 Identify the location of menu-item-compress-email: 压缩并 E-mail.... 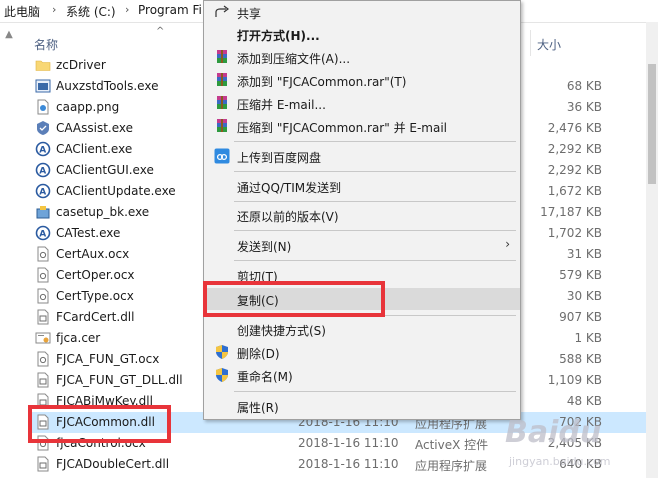
(362, 103).